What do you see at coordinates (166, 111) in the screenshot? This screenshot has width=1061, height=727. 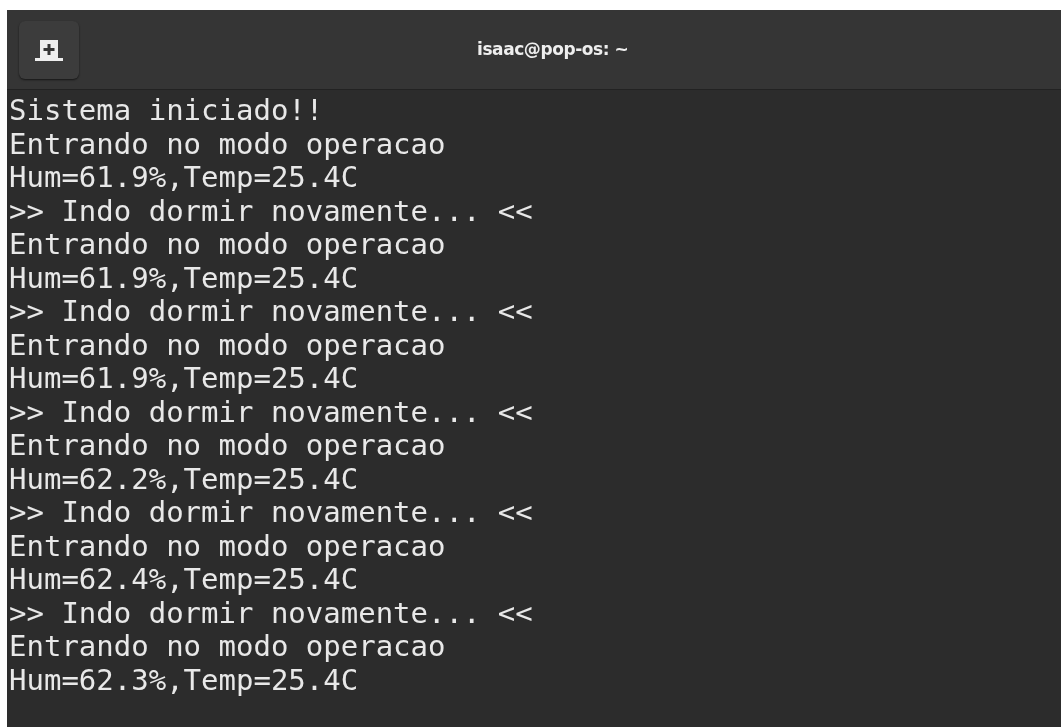 I see `terminal-line: Sistema iniciado!!` at bounding box center [166, 111].